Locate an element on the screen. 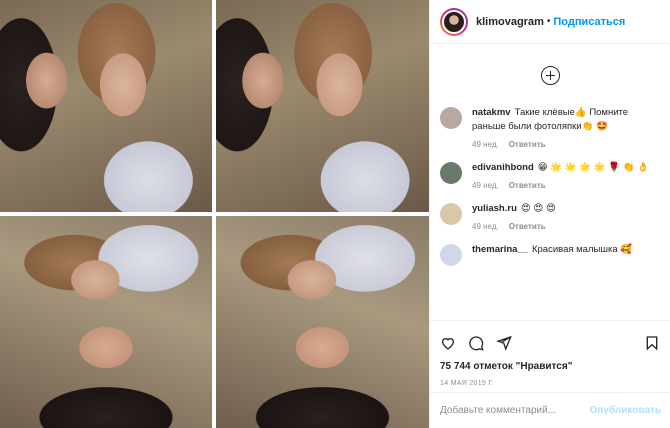 The height and width of the screenshot is (428, 670). likes-count: 75 744 отметок "Нравится" is located at coordinates (550, 366).